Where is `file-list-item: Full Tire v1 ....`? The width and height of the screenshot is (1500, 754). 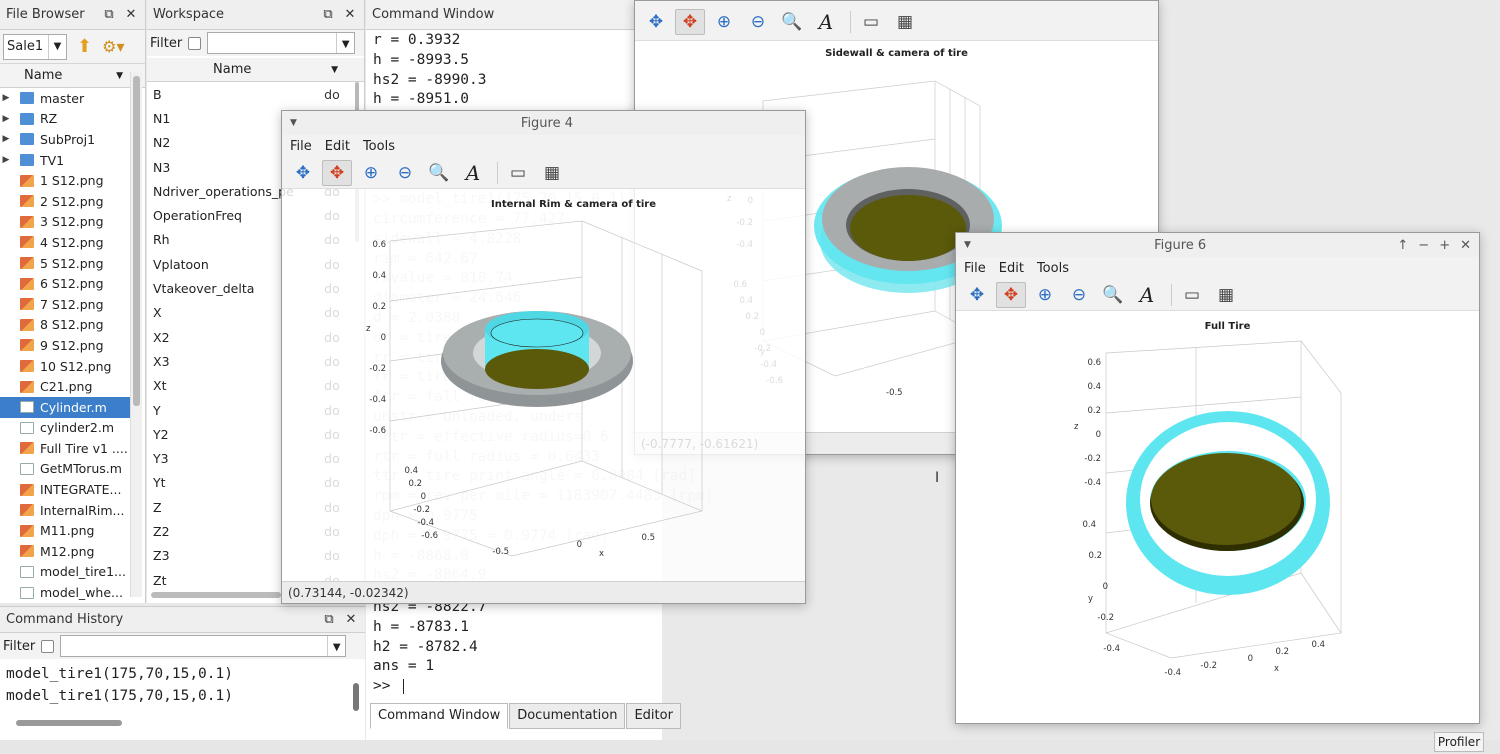 file-list-item: Full Tire v1 .... is located at coordinates (65, 448).